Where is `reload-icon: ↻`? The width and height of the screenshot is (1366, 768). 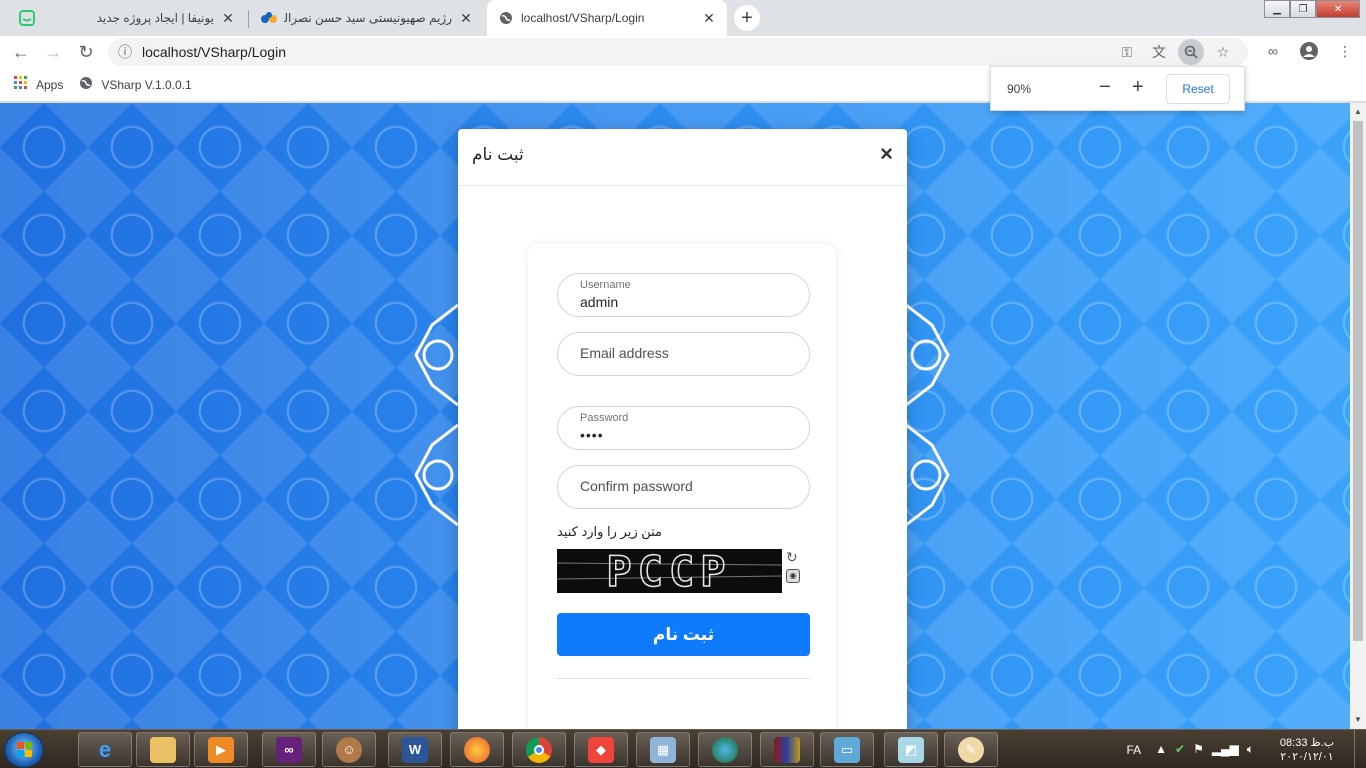
reload-icon: ↻ is located at coordinates (86, 52).